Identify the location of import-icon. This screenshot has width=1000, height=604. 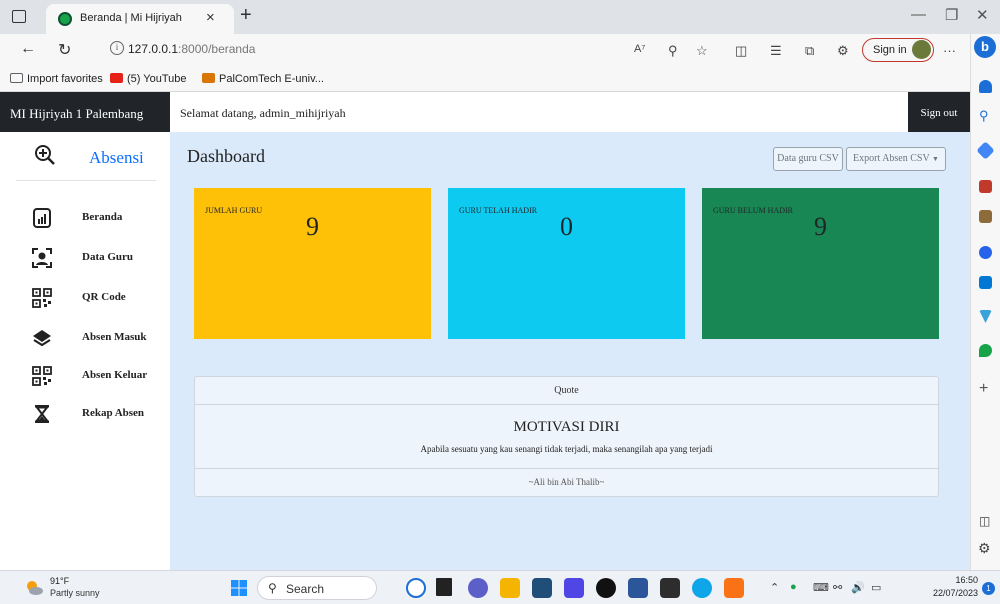
(16, 78).